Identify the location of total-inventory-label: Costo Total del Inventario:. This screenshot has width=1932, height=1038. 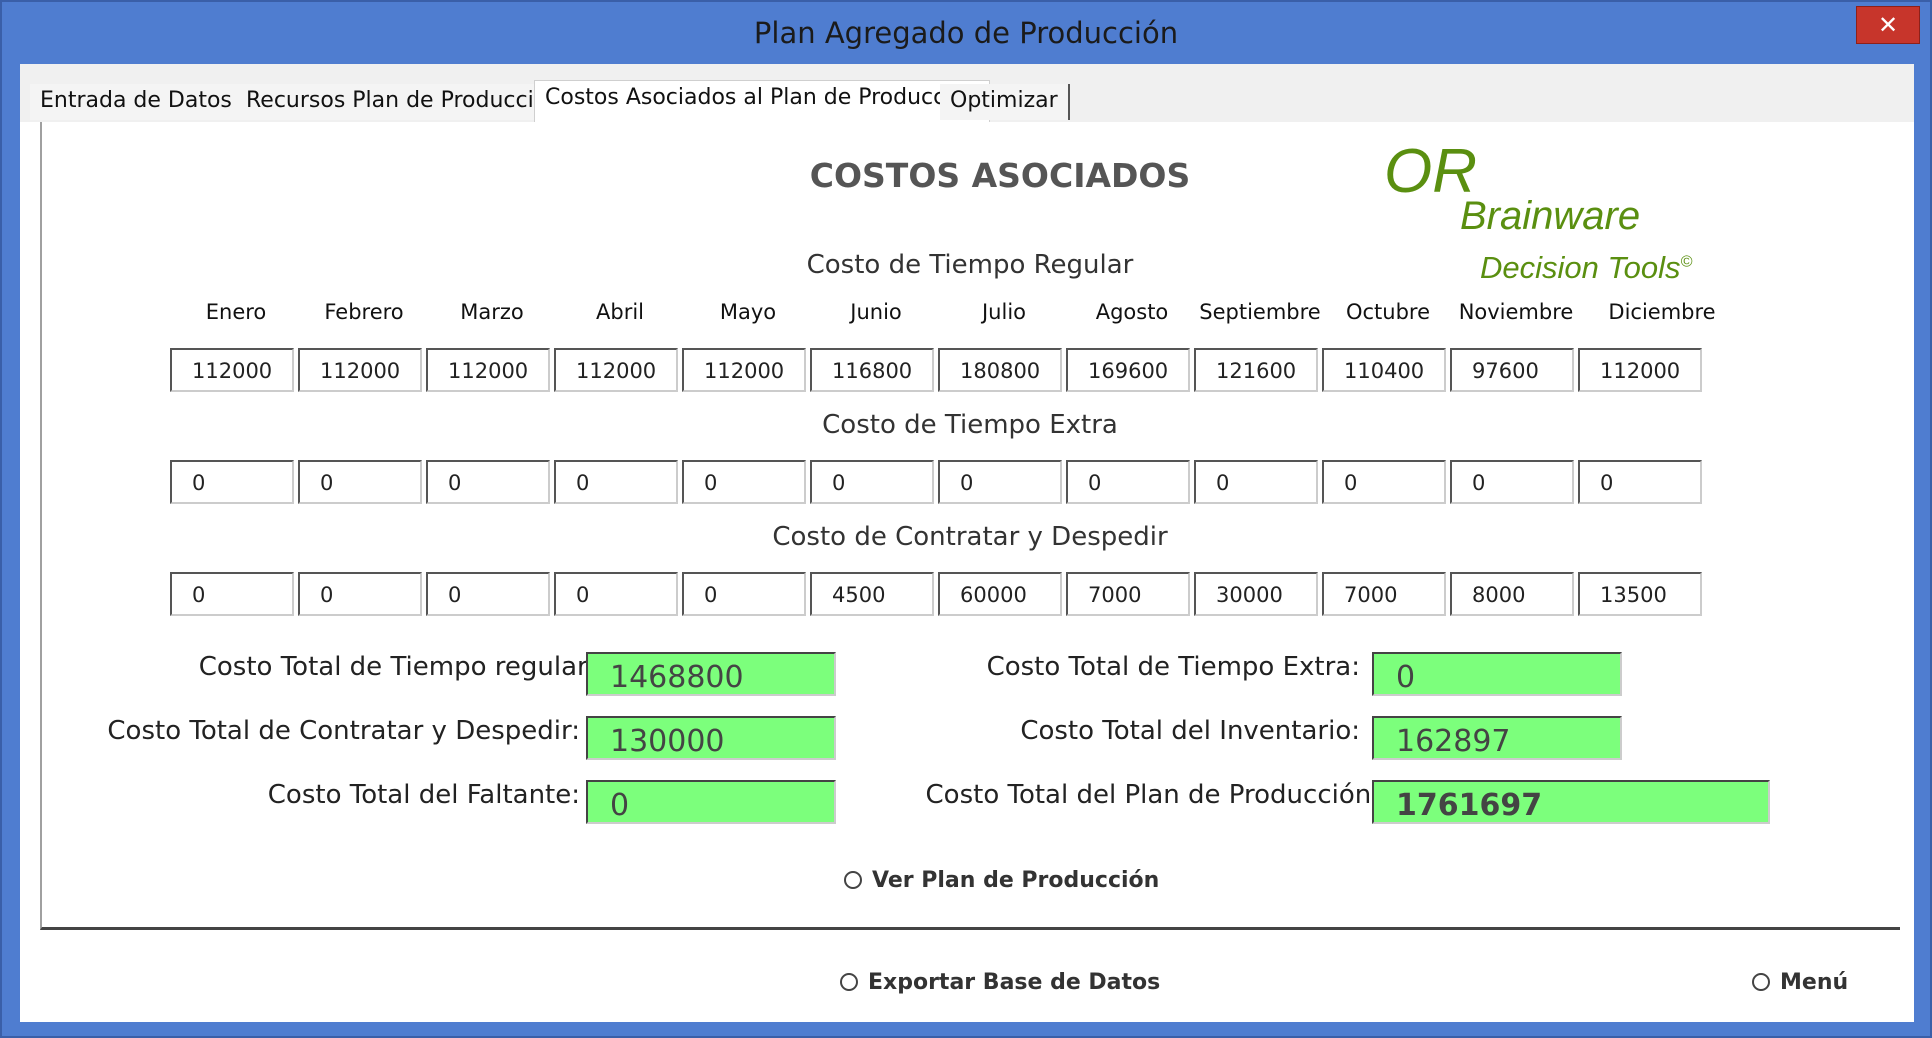
(1190, 731).